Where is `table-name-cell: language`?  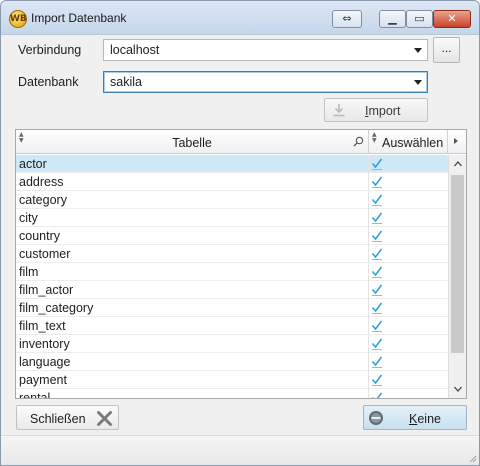
table-name-cell: language is located at coordinates (45, 362).